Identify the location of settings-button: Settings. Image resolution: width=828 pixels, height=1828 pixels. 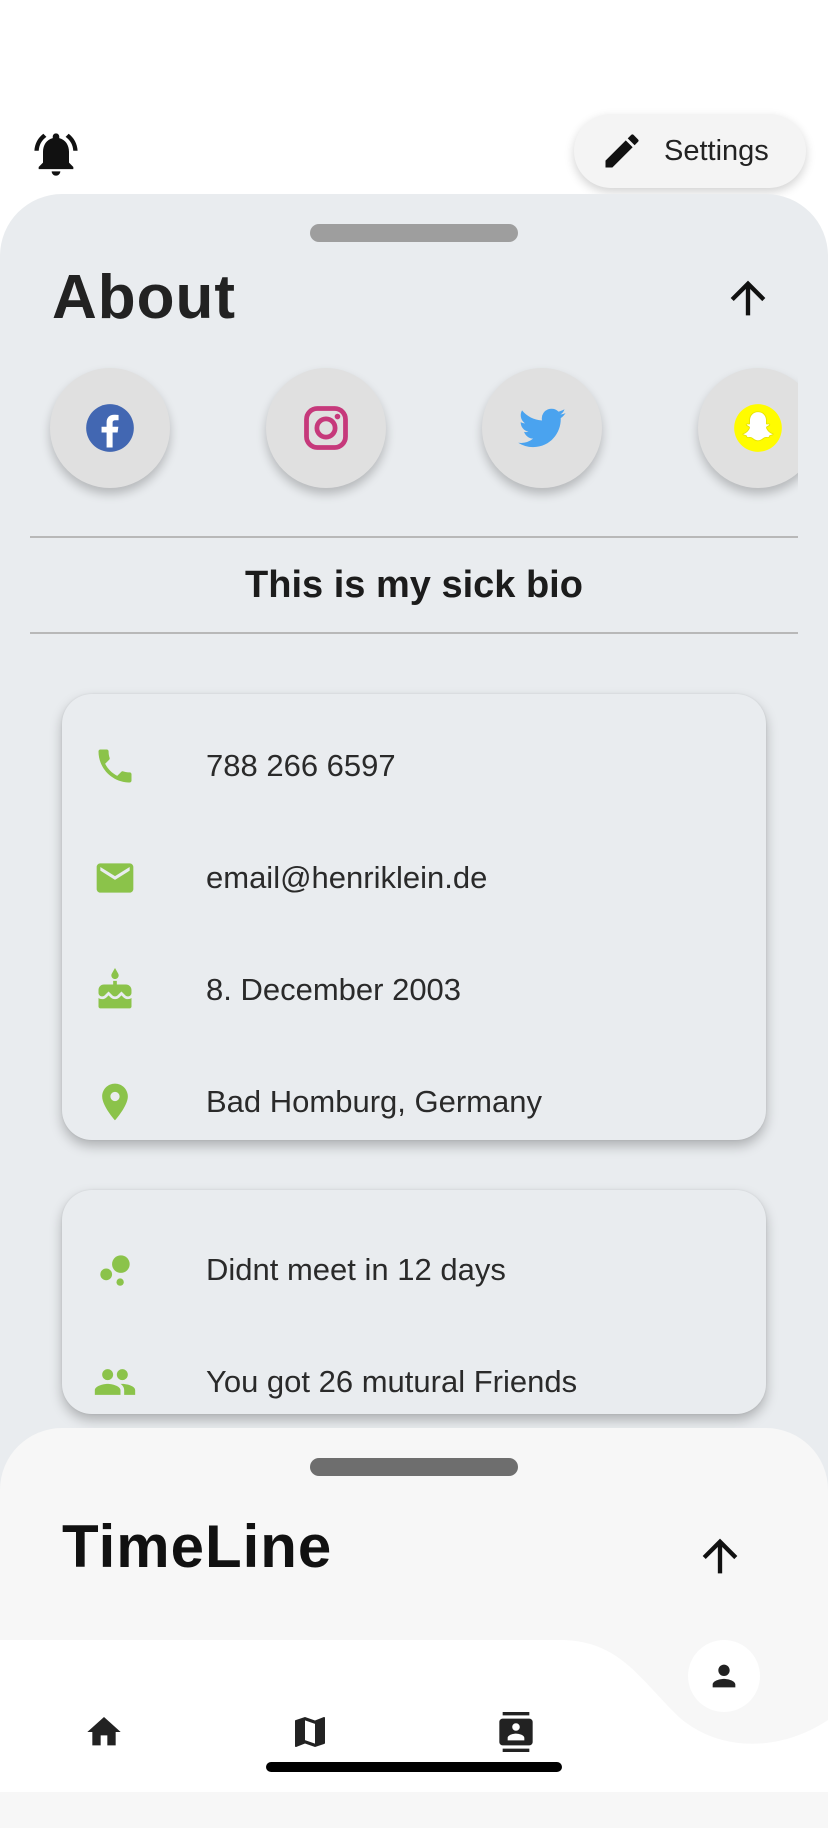
(690, 151).